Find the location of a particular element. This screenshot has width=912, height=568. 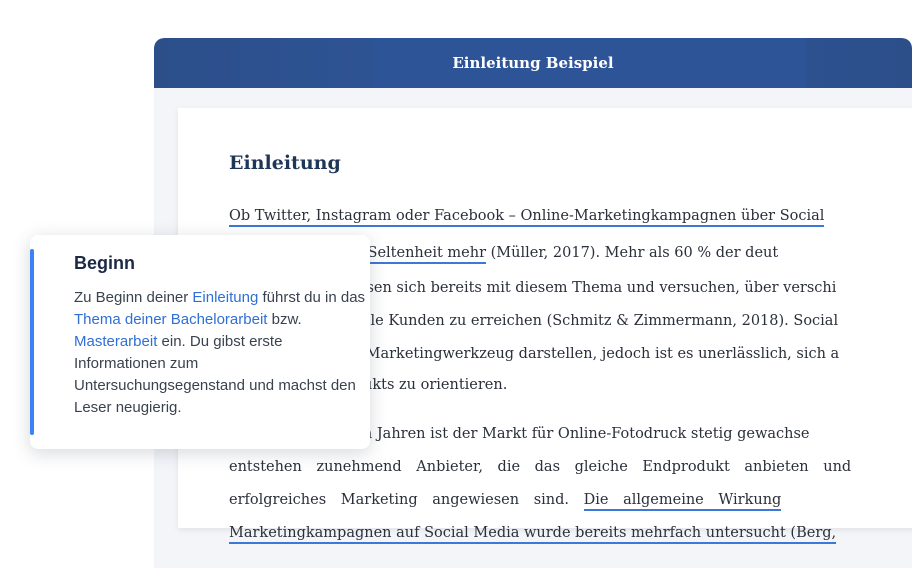

tooltip-text: bzw. is located at coordinates (284, 319).